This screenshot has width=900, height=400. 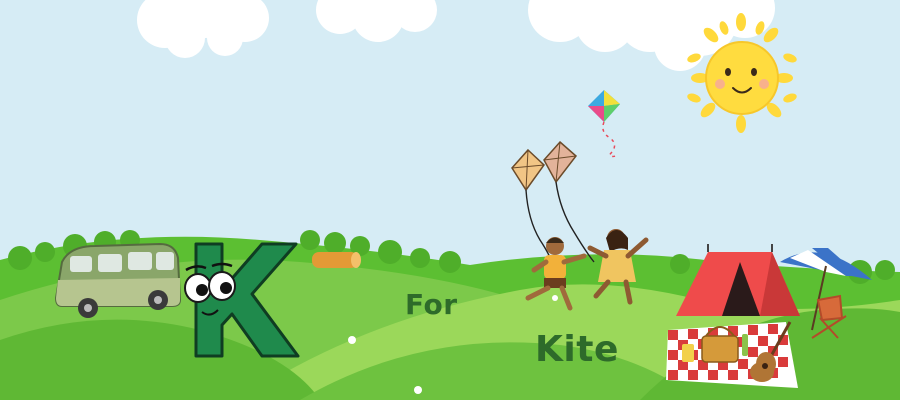 What do you see at coordinates (732, 355) in the screenshot?
I see `picnic-blanket-icon` at bounding box center [732, 355].